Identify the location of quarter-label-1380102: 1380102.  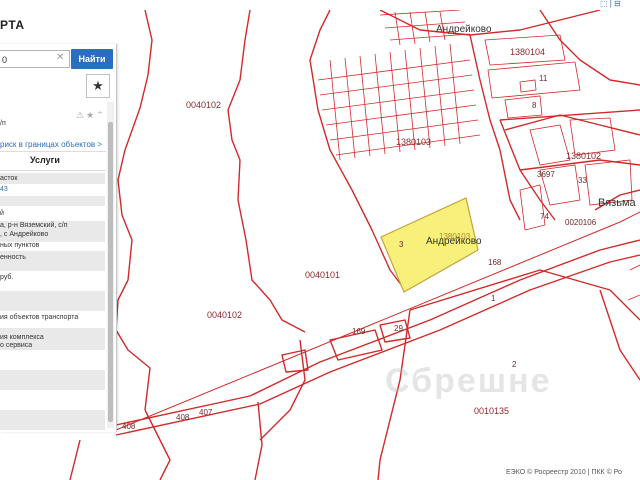
(584, 156).